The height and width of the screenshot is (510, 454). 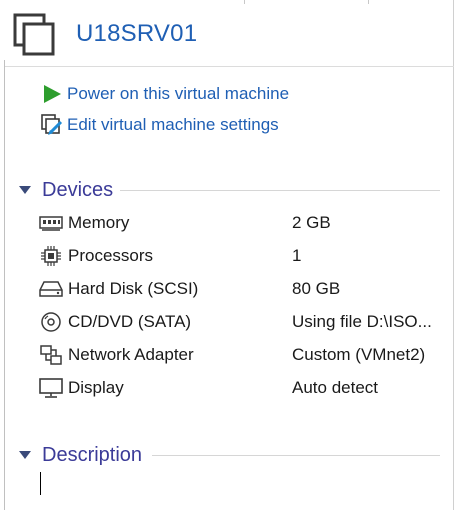 What do you see at coordinates (359, 354) in the screenshot?
I see `device-value: Custom (VMnet2)` at bounding box center [359, 354].